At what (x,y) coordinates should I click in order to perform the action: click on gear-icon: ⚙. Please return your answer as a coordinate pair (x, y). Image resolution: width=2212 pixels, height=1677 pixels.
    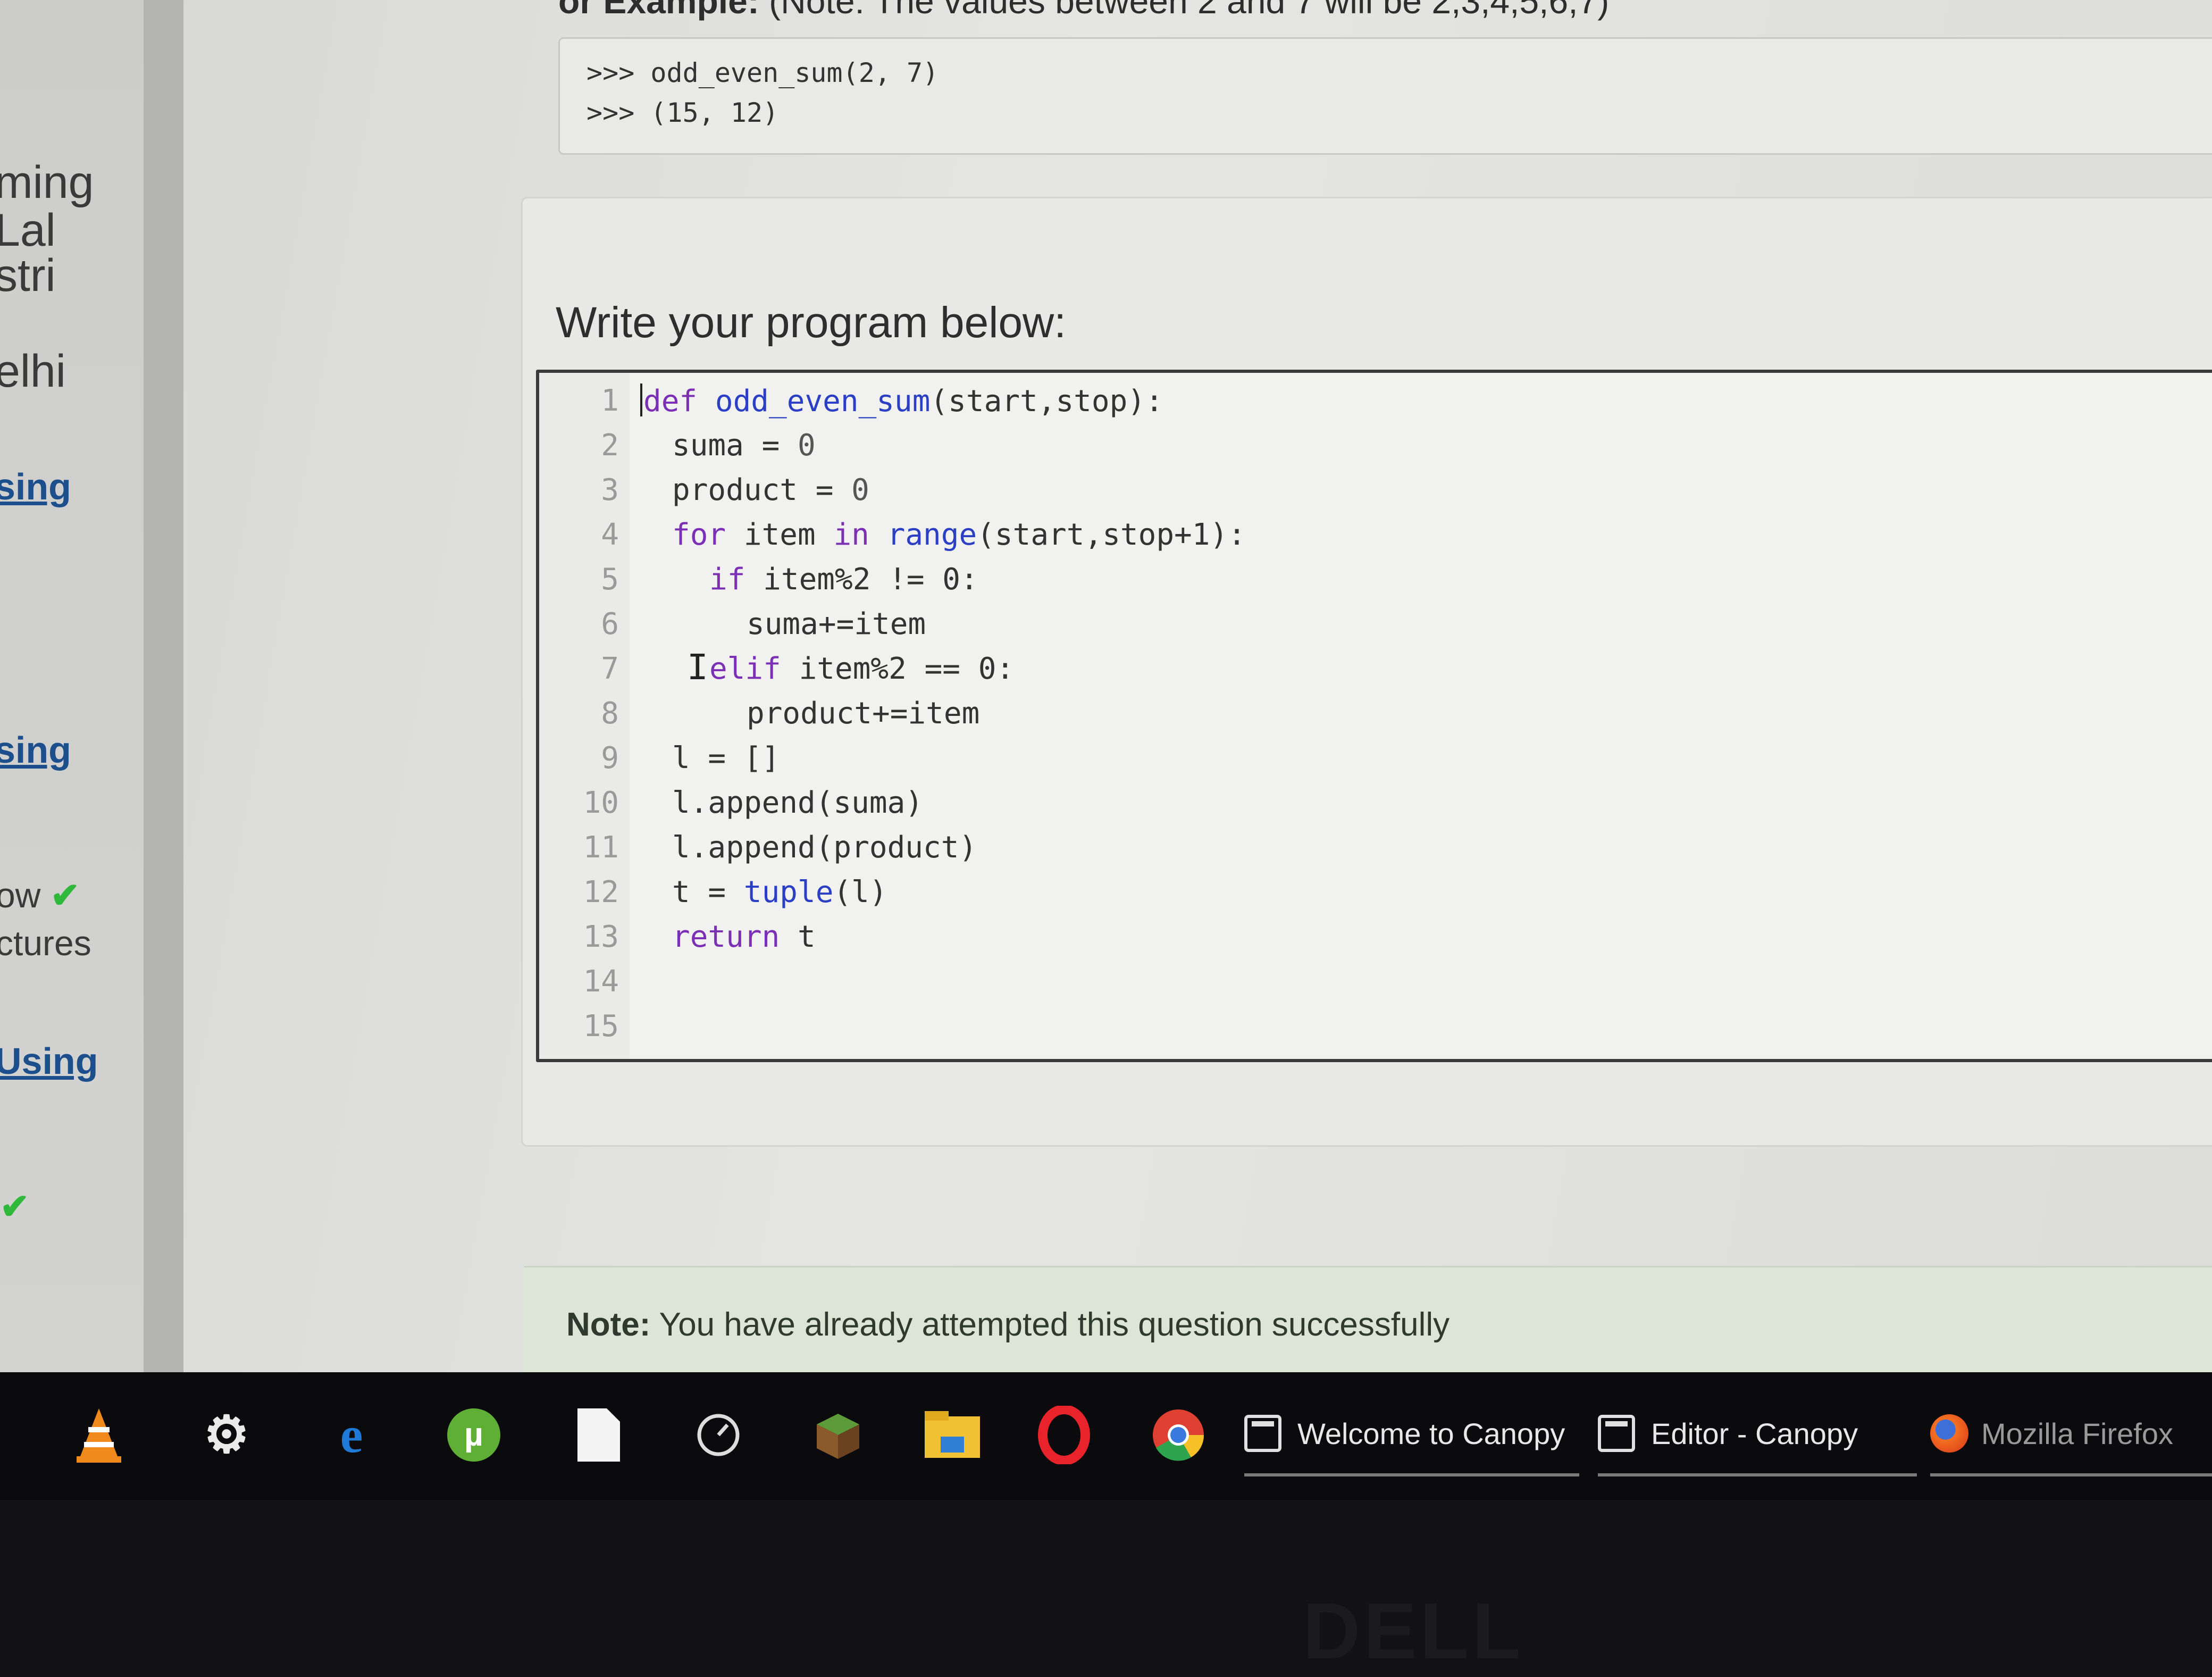
    Looking at the image, I should click on (226, 1435).